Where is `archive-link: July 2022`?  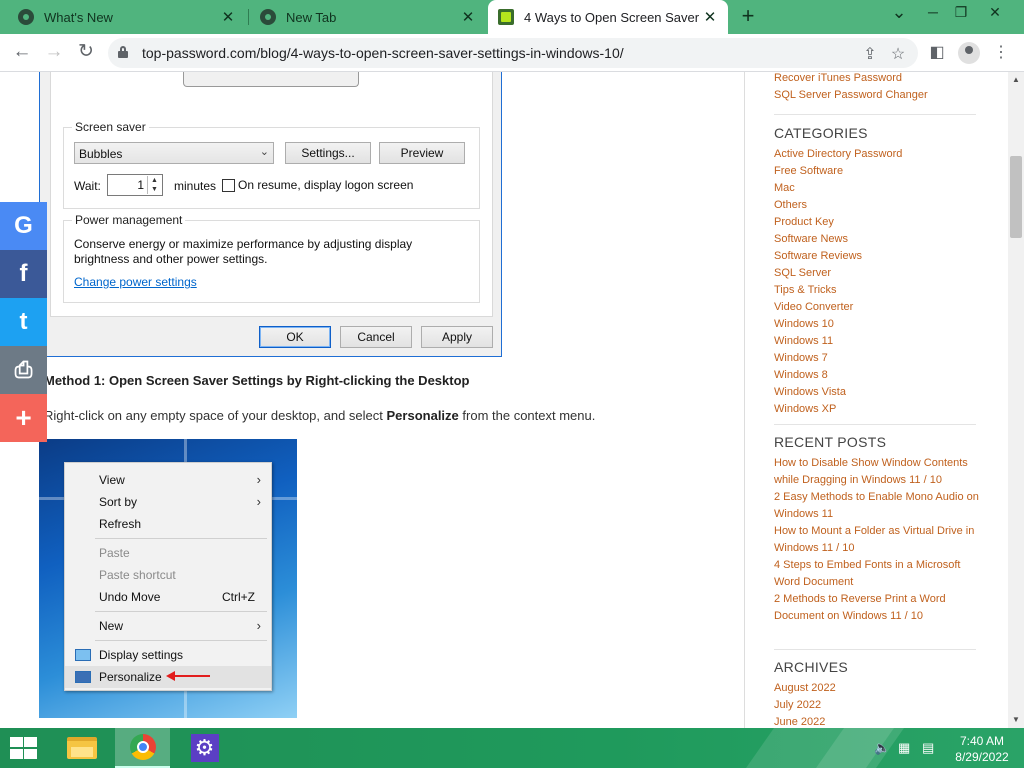 archive-link: July 2022 is located at coordinates (879, 705).